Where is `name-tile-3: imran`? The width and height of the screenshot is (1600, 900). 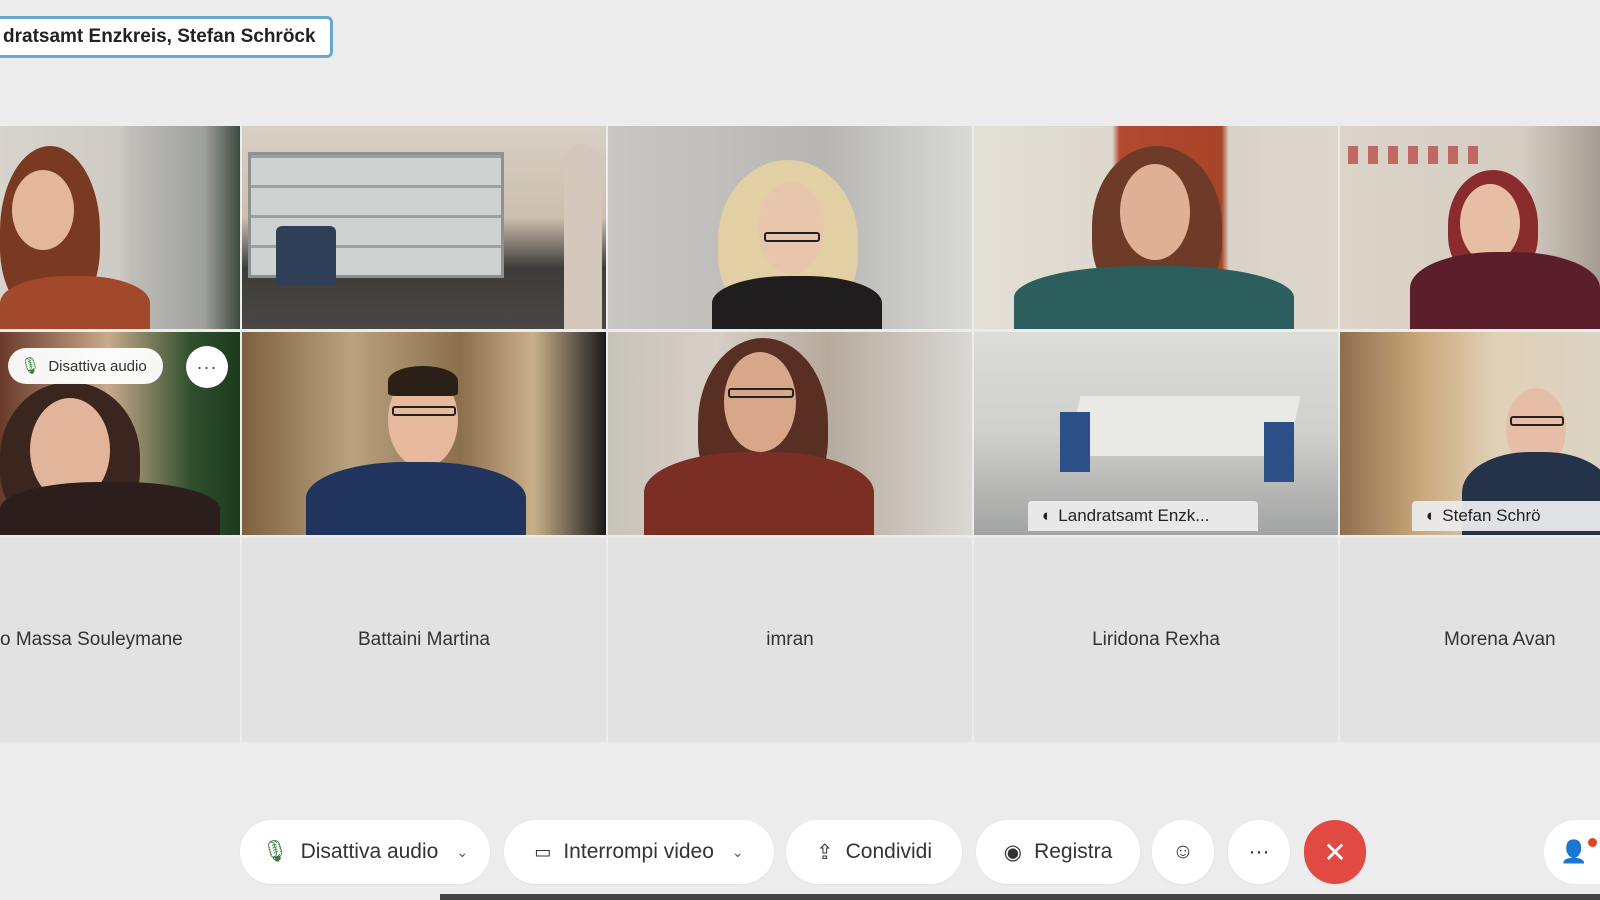
name-tile-3: imran is located at coordinates (790, 640).